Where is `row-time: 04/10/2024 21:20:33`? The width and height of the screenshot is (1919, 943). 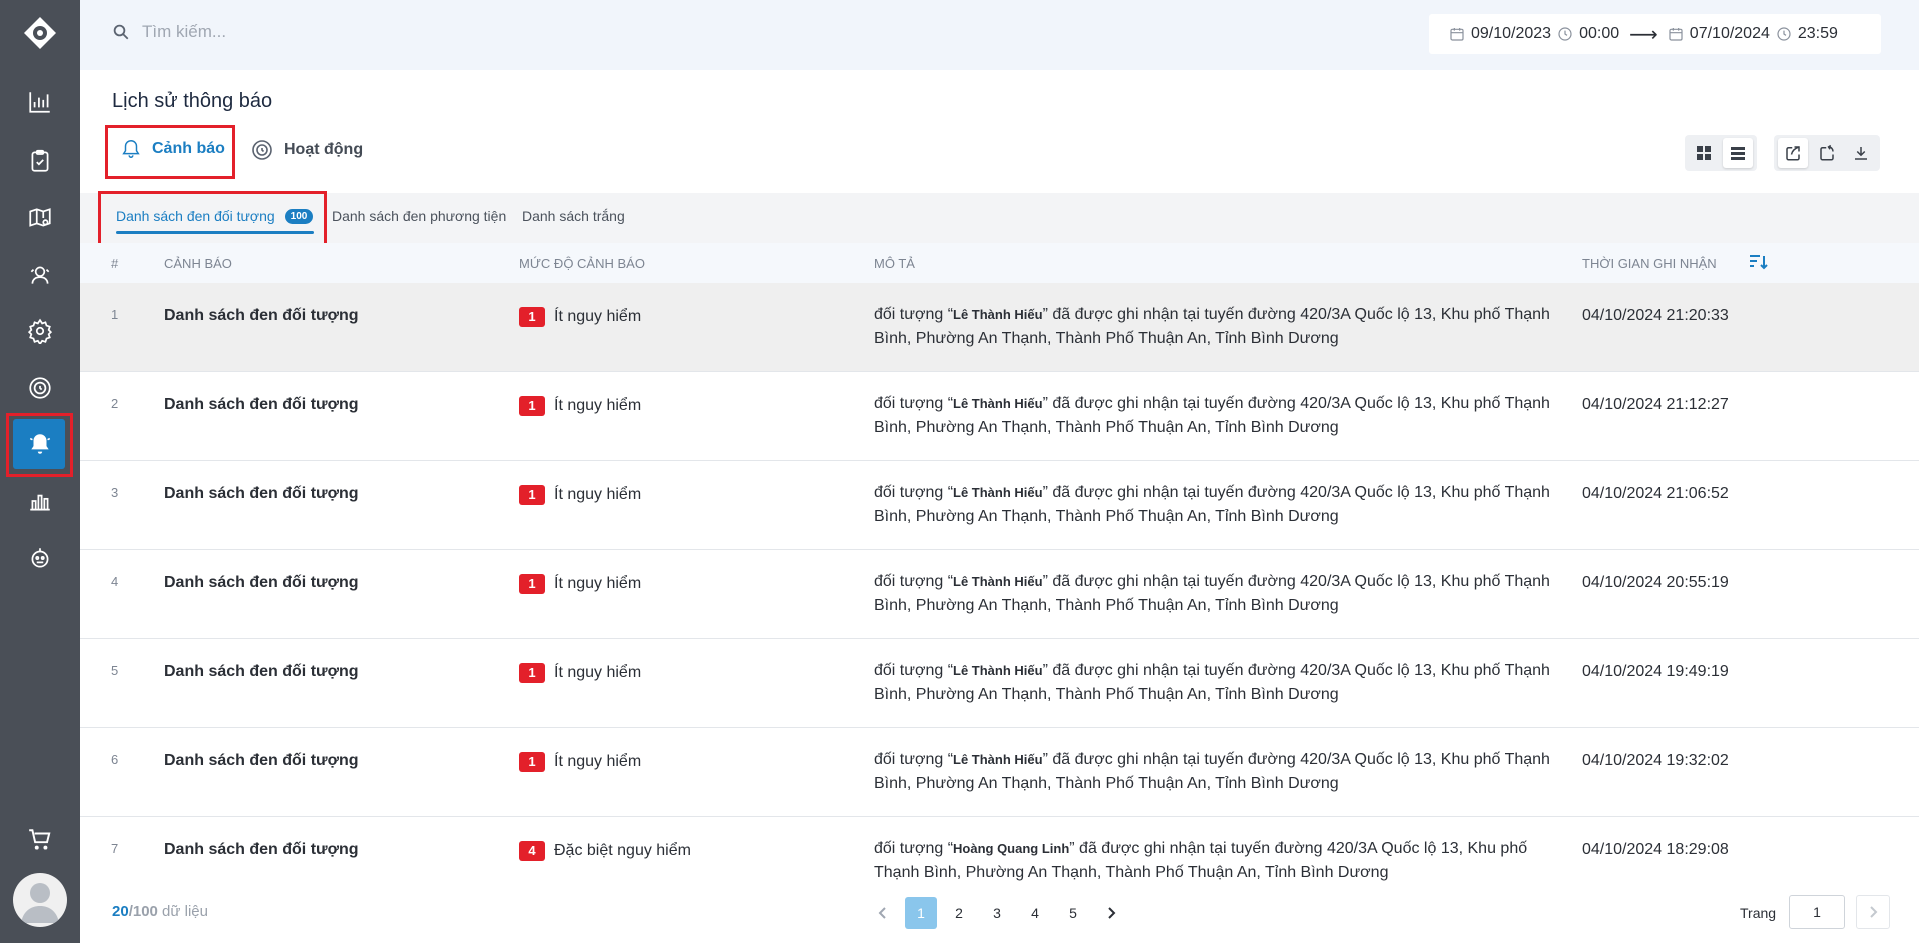
row-time: 04/10/2024 21:20:33 is located at coordinates (1655, 315).